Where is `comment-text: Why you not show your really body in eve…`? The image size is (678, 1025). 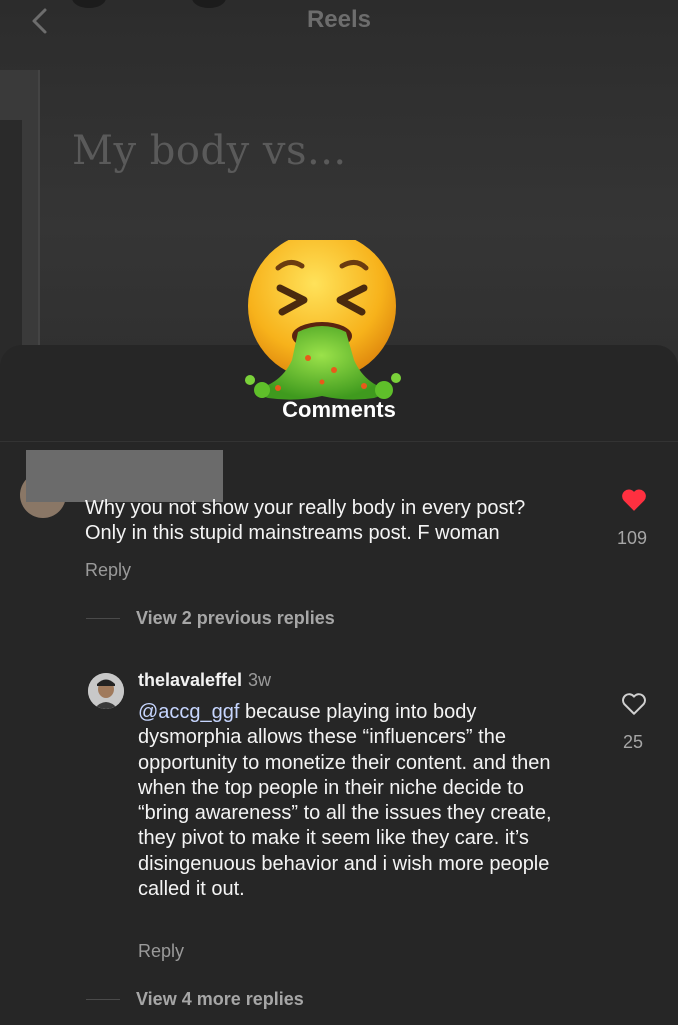 comment-text: Why you not show your really body in eve… is located at coordinates (305, 521).